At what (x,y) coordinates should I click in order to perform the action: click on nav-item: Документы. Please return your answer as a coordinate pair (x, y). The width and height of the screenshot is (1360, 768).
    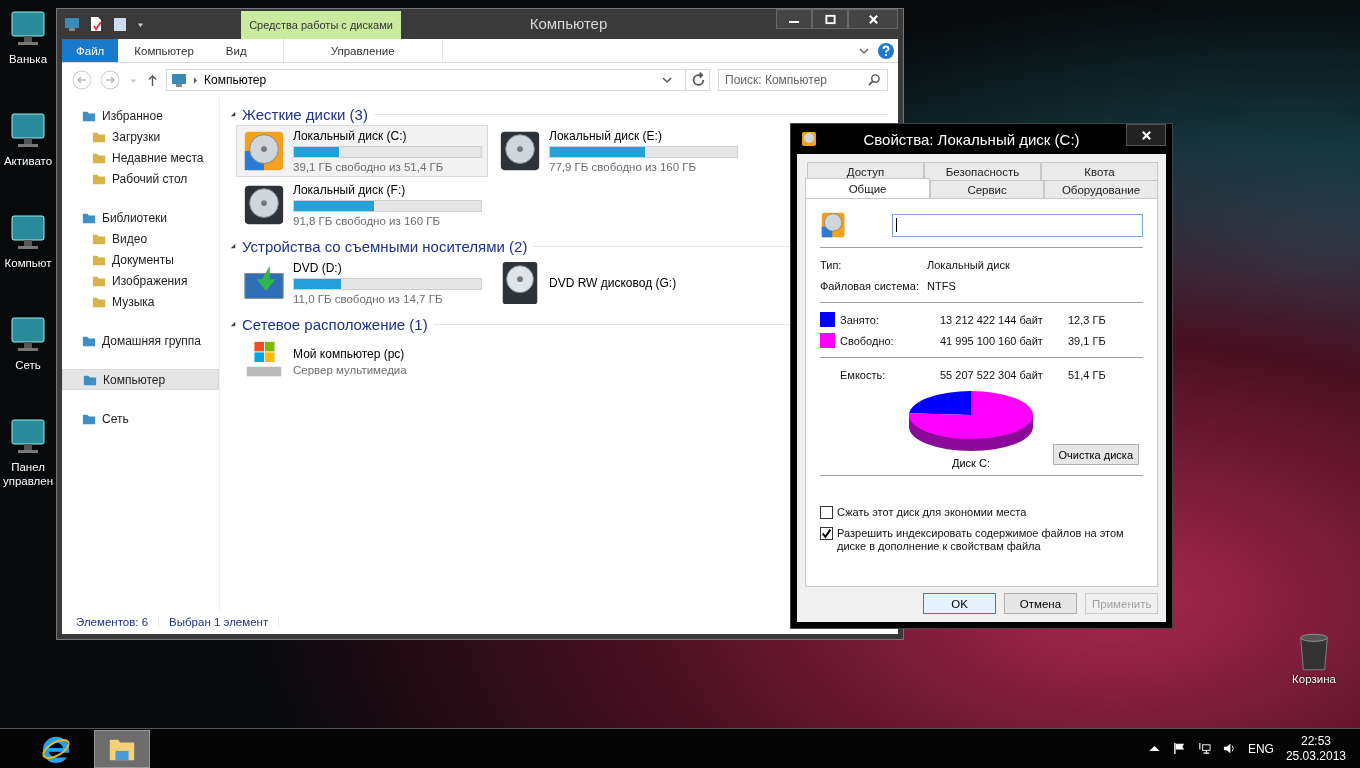
    Looking at the image, I should click on (140, 259).